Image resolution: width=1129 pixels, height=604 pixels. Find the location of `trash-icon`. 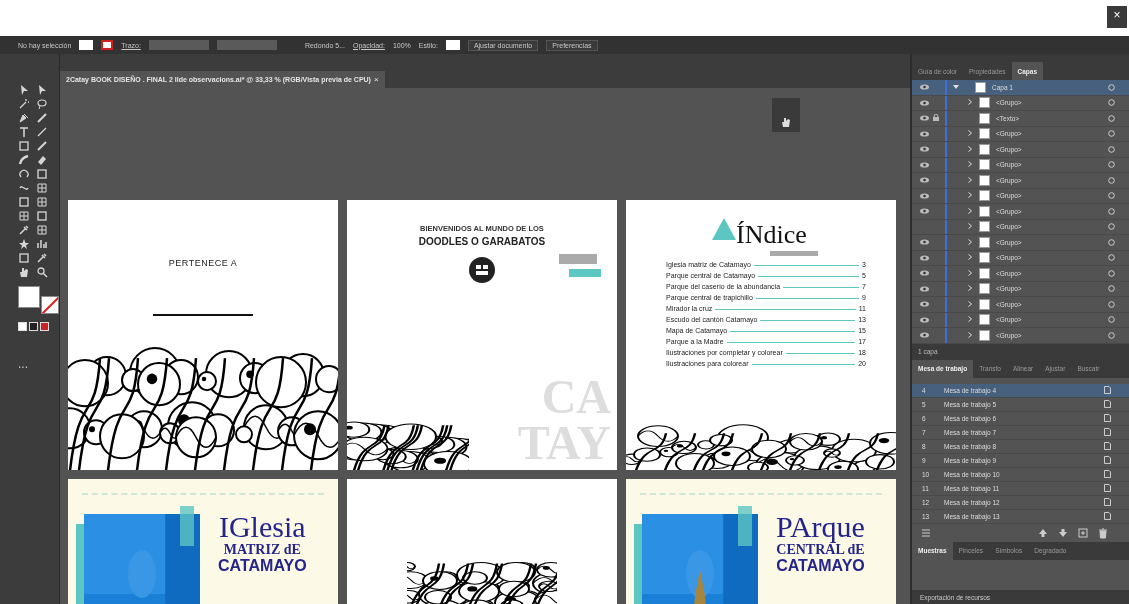

trash-icon is located at coordinates (1103, 532).